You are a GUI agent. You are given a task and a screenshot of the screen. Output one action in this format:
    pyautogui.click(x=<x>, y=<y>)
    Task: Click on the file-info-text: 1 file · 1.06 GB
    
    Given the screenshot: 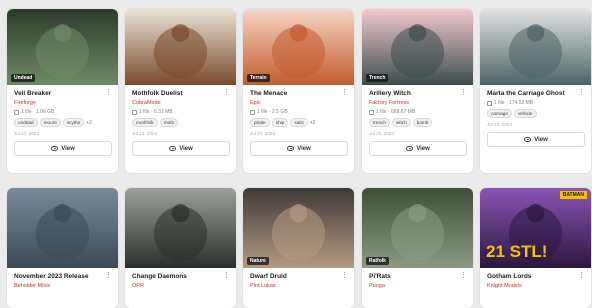 What is the action you would take?
    pyautogui.click(x=38, y=112)
    